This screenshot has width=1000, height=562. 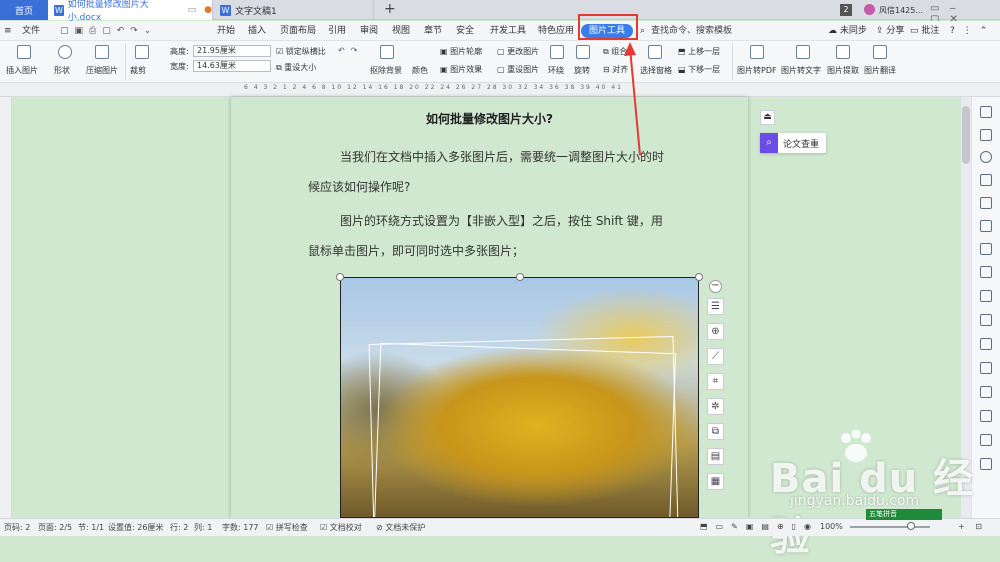 What do you see at coordinates (986, 112) in the screenshot?
I see `edit-icon` at bounding box center [986, 112].